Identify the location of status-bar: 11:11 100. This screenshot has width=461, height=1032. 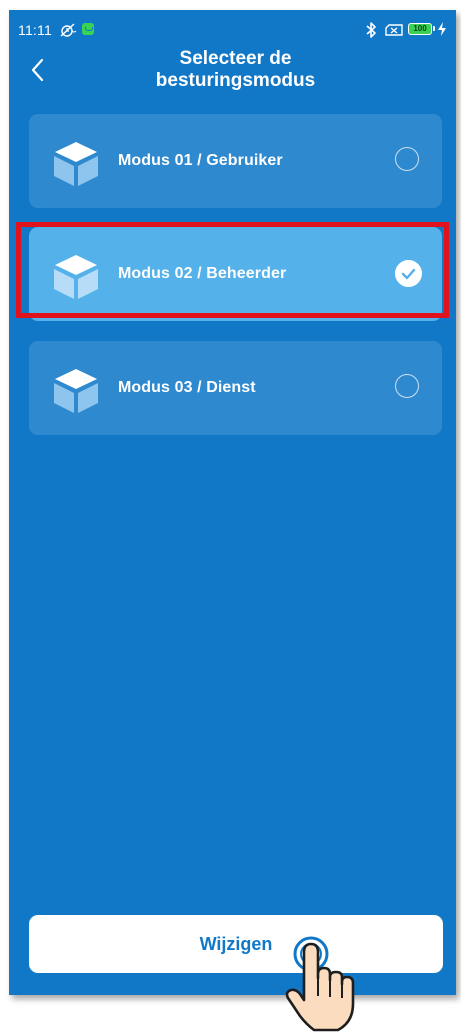
(232, 24).